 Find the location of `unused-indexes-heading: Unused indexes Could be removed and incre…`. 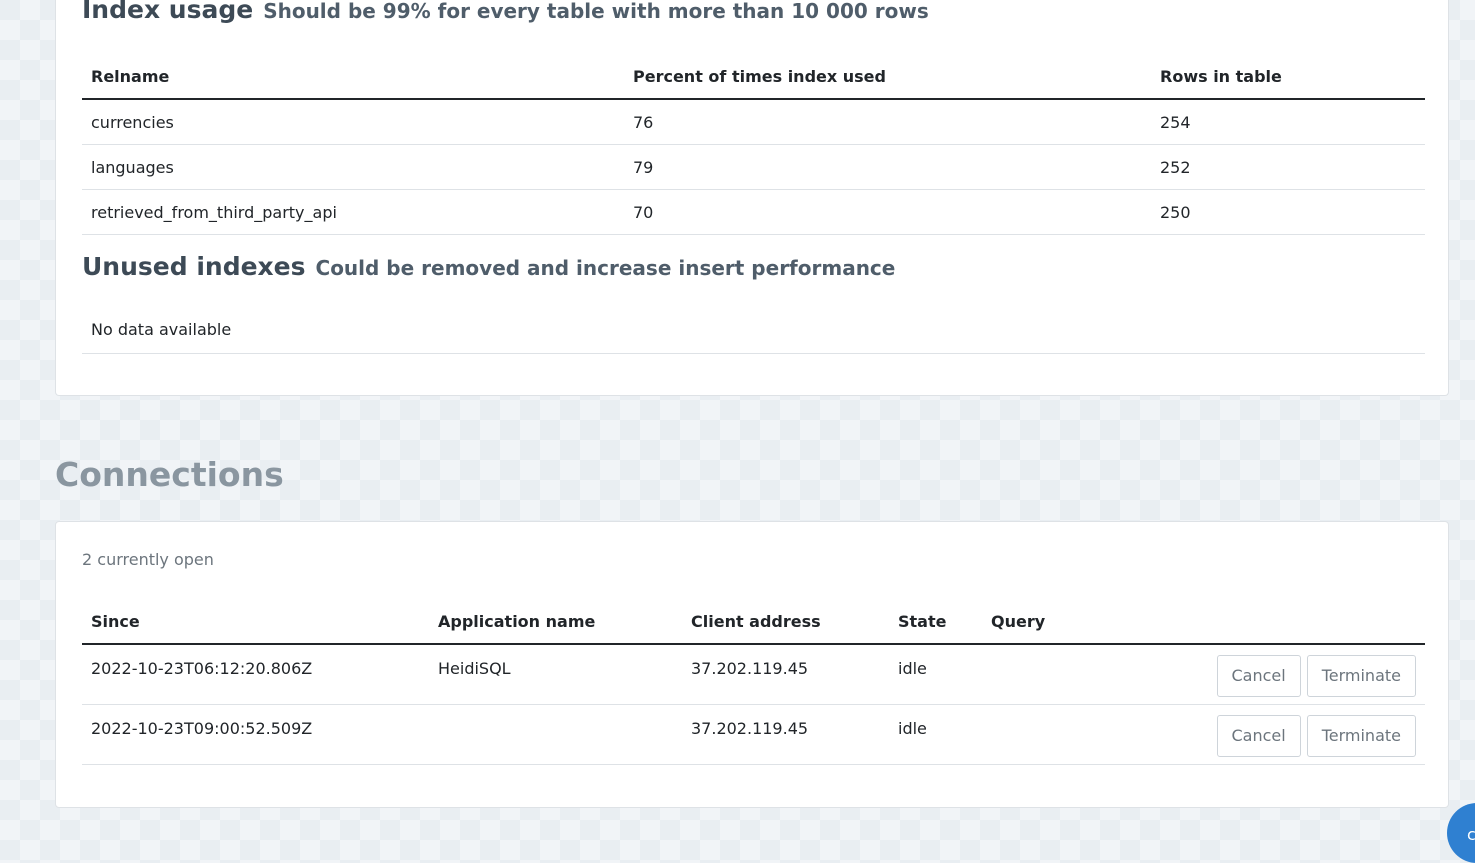

unused-indexes-heading: Unused indexes Could be removed and incre… is located at coordinates (488, 266).